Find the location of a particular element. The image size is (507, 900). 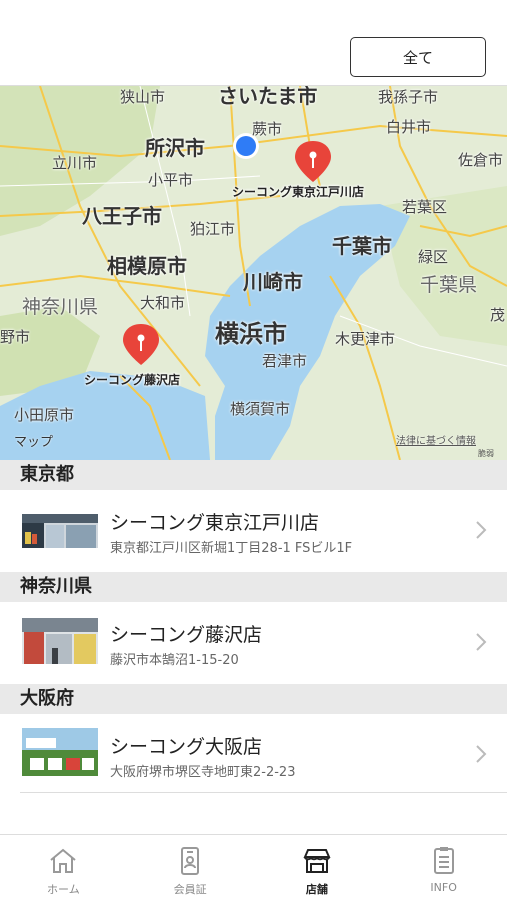

map-label-kodaira: 小平市 is located at coordinates (171, 180).